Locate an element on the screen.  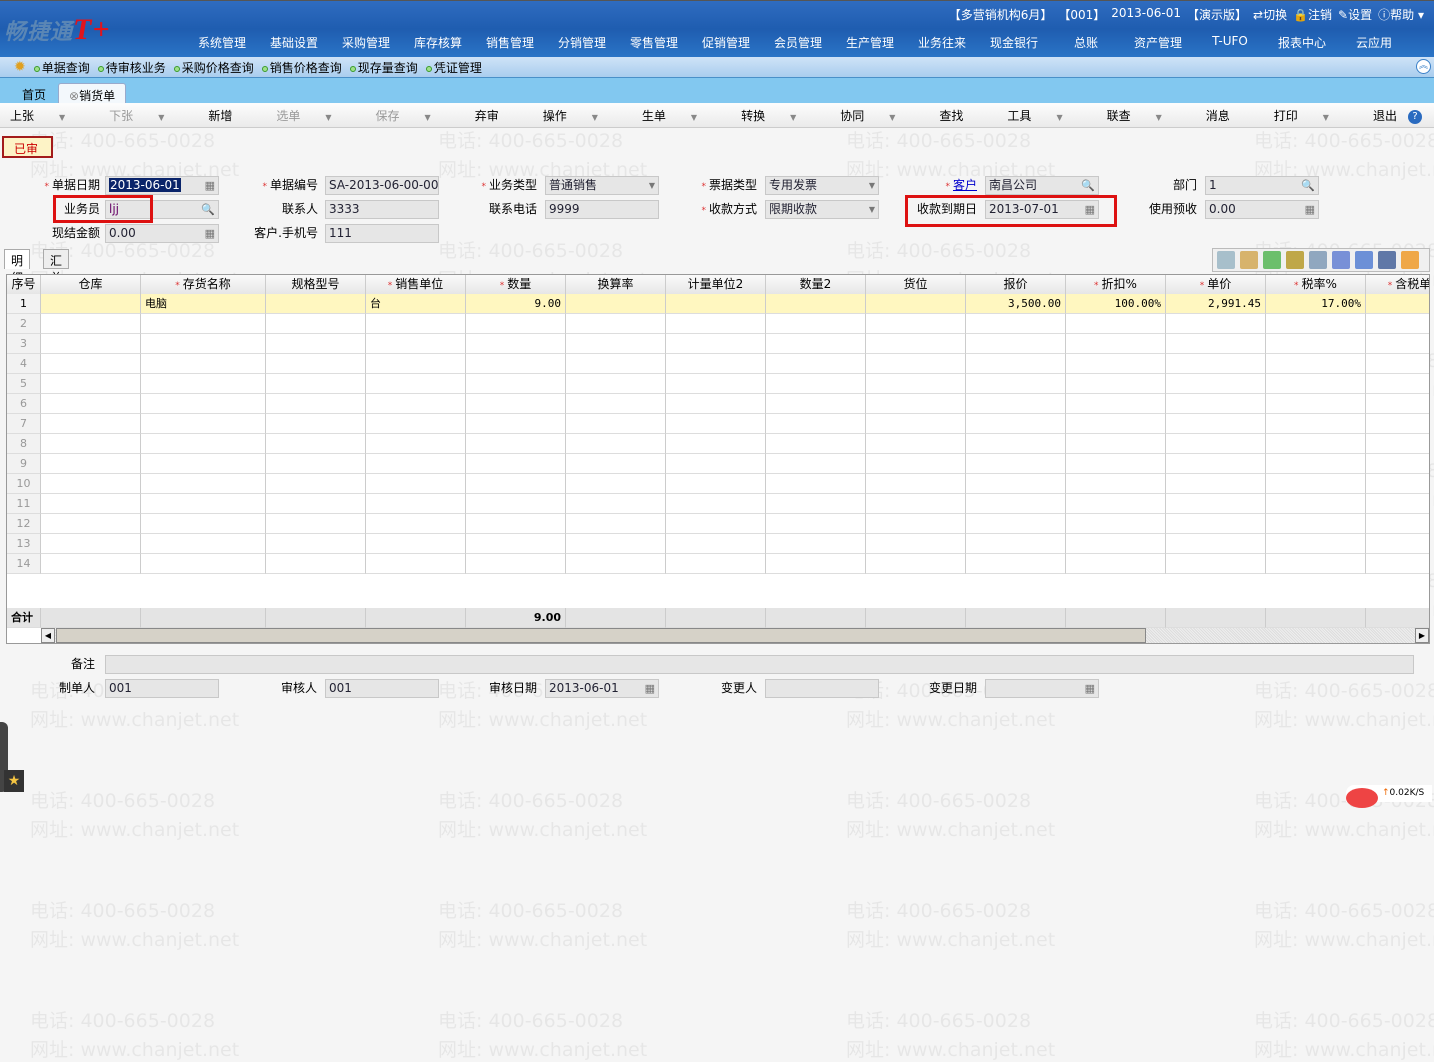
toolbar-button-6: 操作 ▼ is located at coordinates (581, 115).